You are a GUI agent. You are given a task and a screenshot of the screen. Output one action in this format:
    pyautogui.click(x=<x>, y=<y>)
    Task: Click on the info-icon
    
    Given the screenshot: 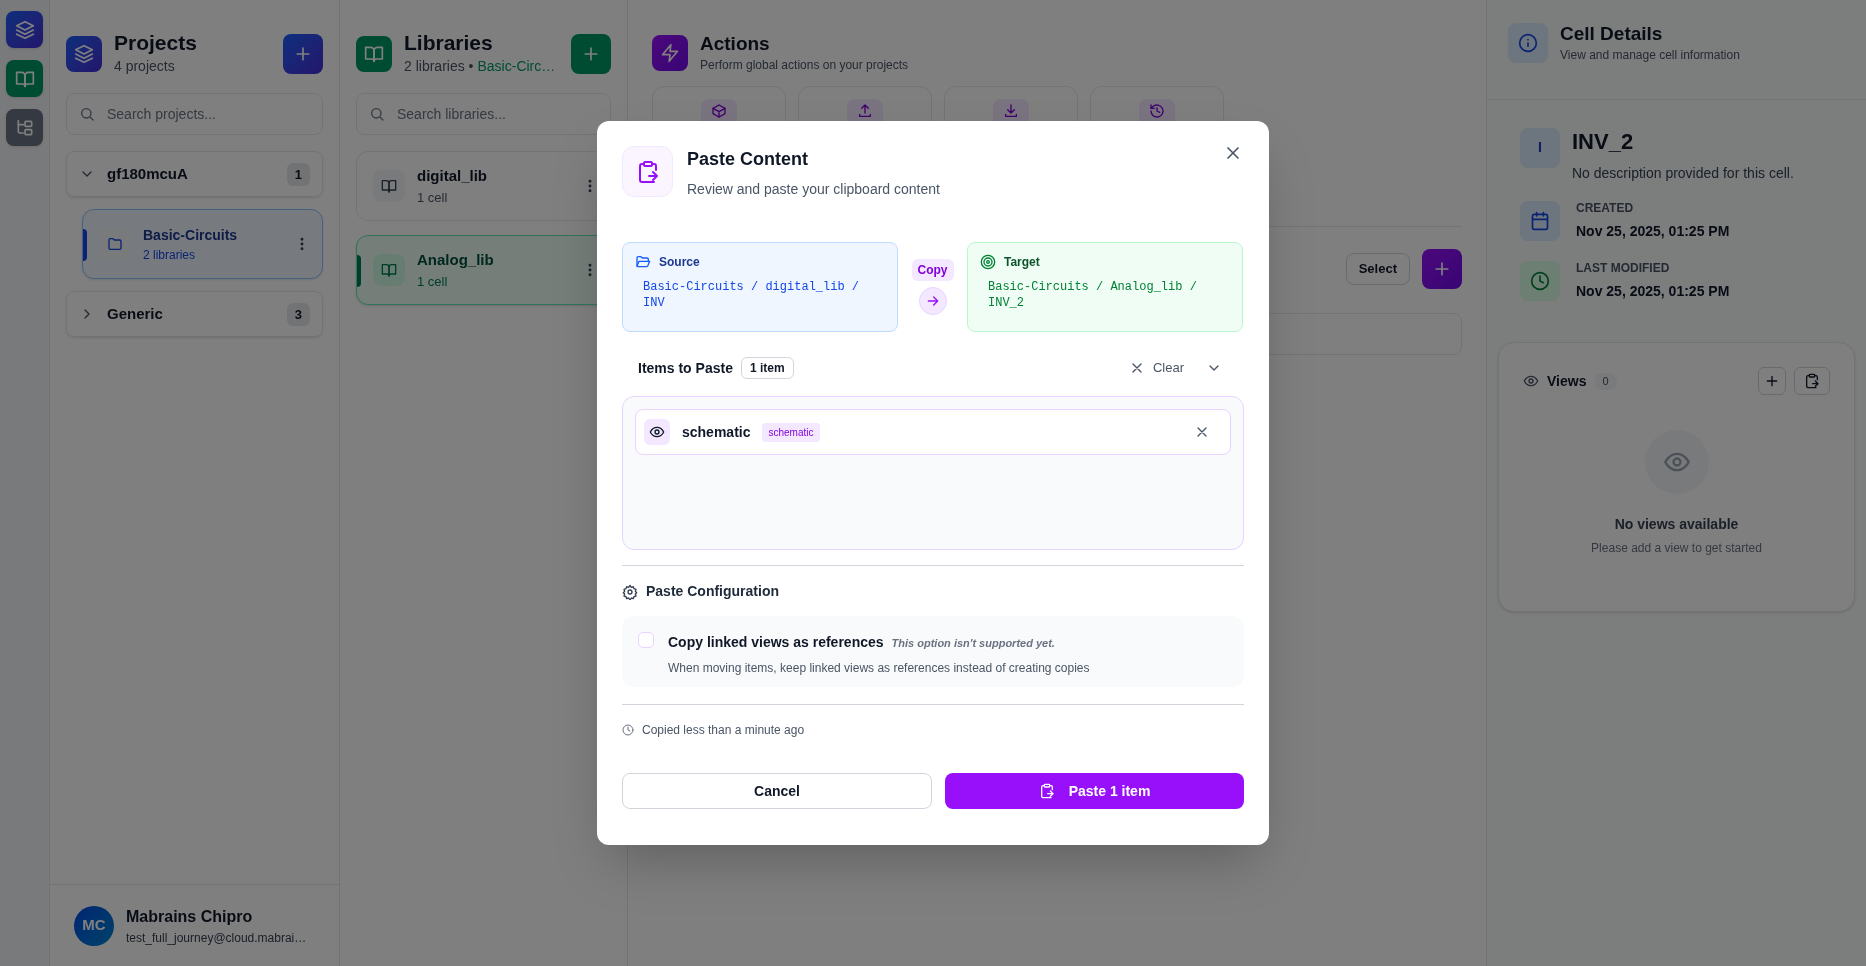 What is the action you would take?
    pyautogui.click(x=1528, y=42)
    